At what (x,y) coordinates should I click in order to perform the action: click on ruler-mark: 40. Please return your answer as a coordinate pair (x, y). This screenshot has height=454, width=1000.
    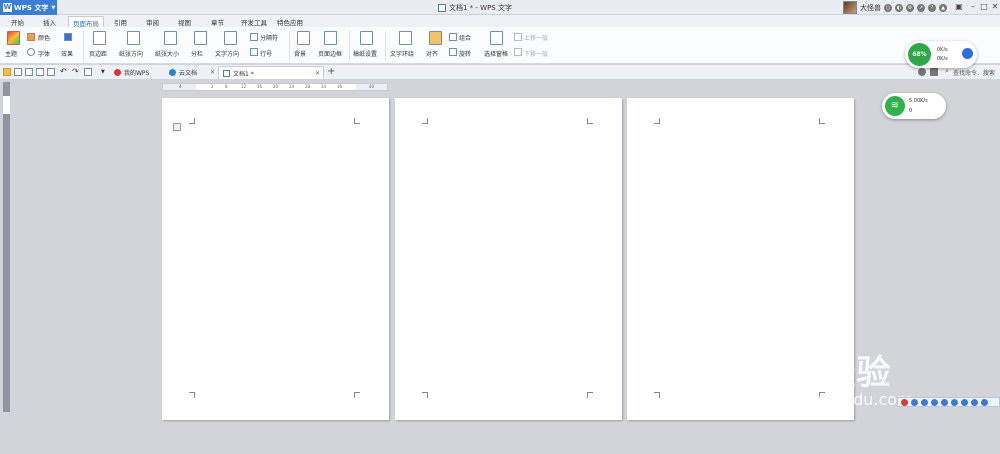
    Looking at the image, I should click on (372, 86).